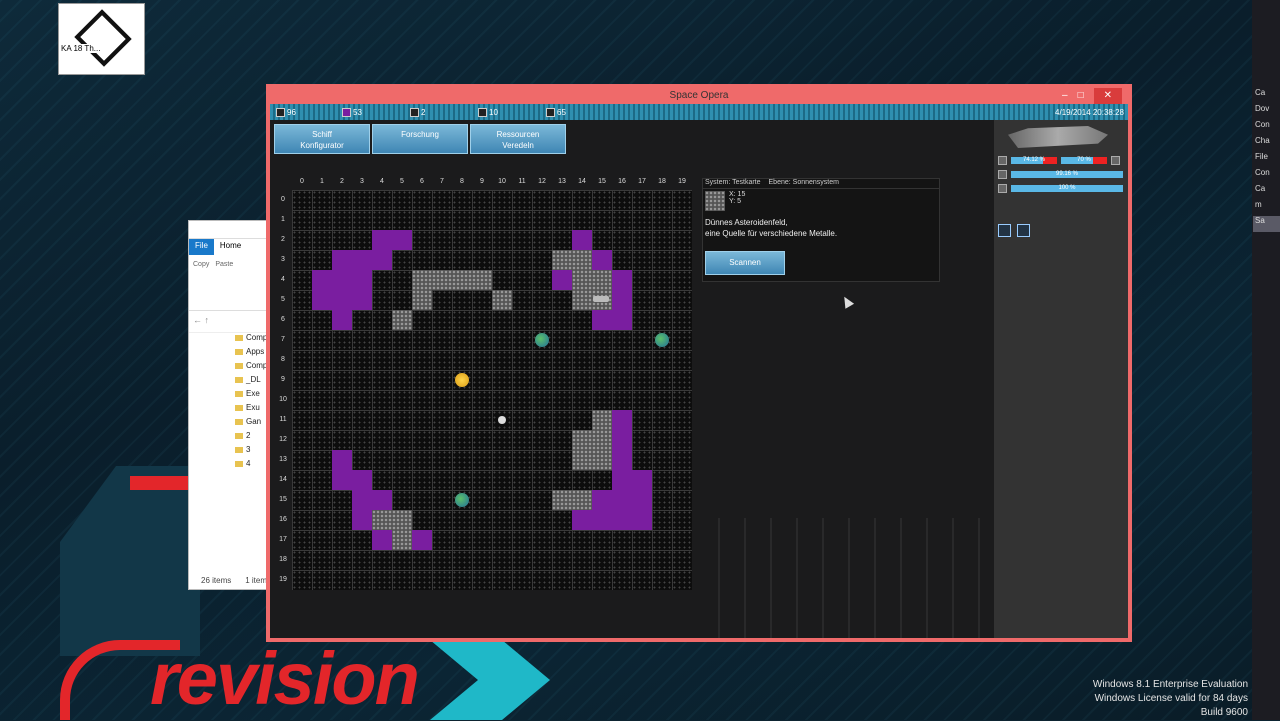 This screenshot has width=1280, height=721. What do you see at coordinates (201, 282) in the screenshot?
I see `copy-button: Copy` at bounding box center [201, 282].